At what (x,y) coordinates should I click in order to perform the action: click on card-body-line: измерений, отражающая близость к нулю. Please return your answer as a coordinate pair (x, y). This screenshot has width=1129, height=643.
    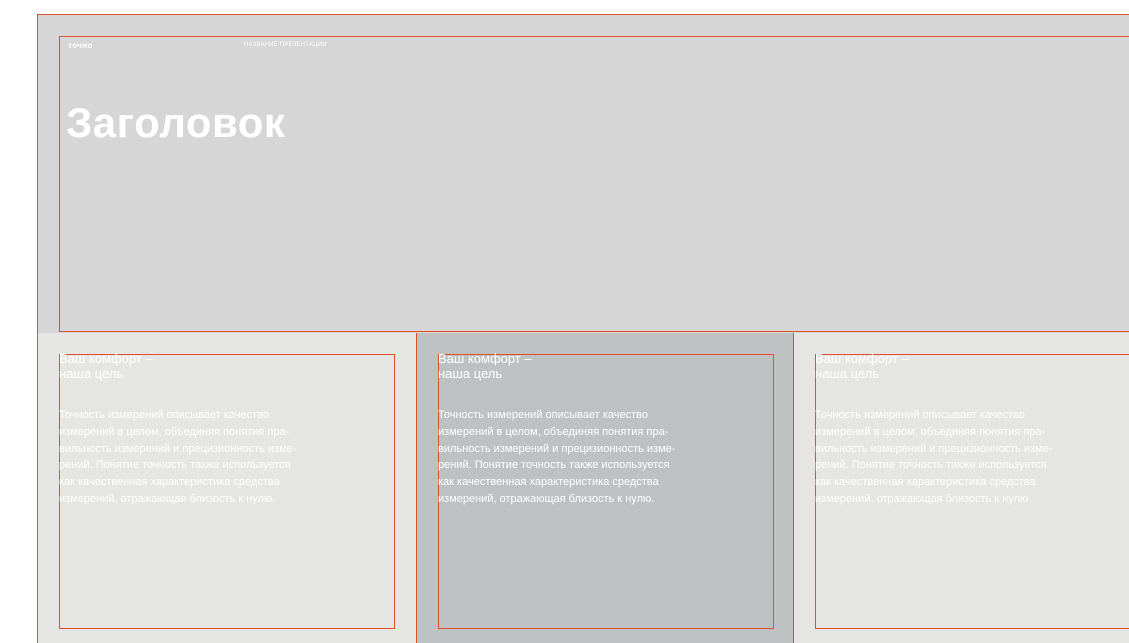
    Looking at the image, I should click on (922, 498).